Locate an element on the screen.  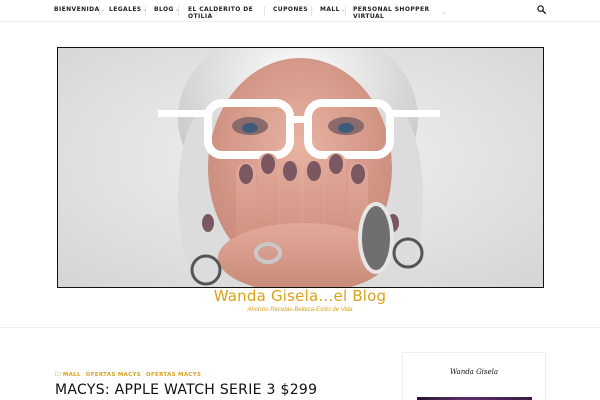
post-categories: 🗀 MALL OFERTAS MACYS OFERTAS MACYS is located at coordinates (130, 375).